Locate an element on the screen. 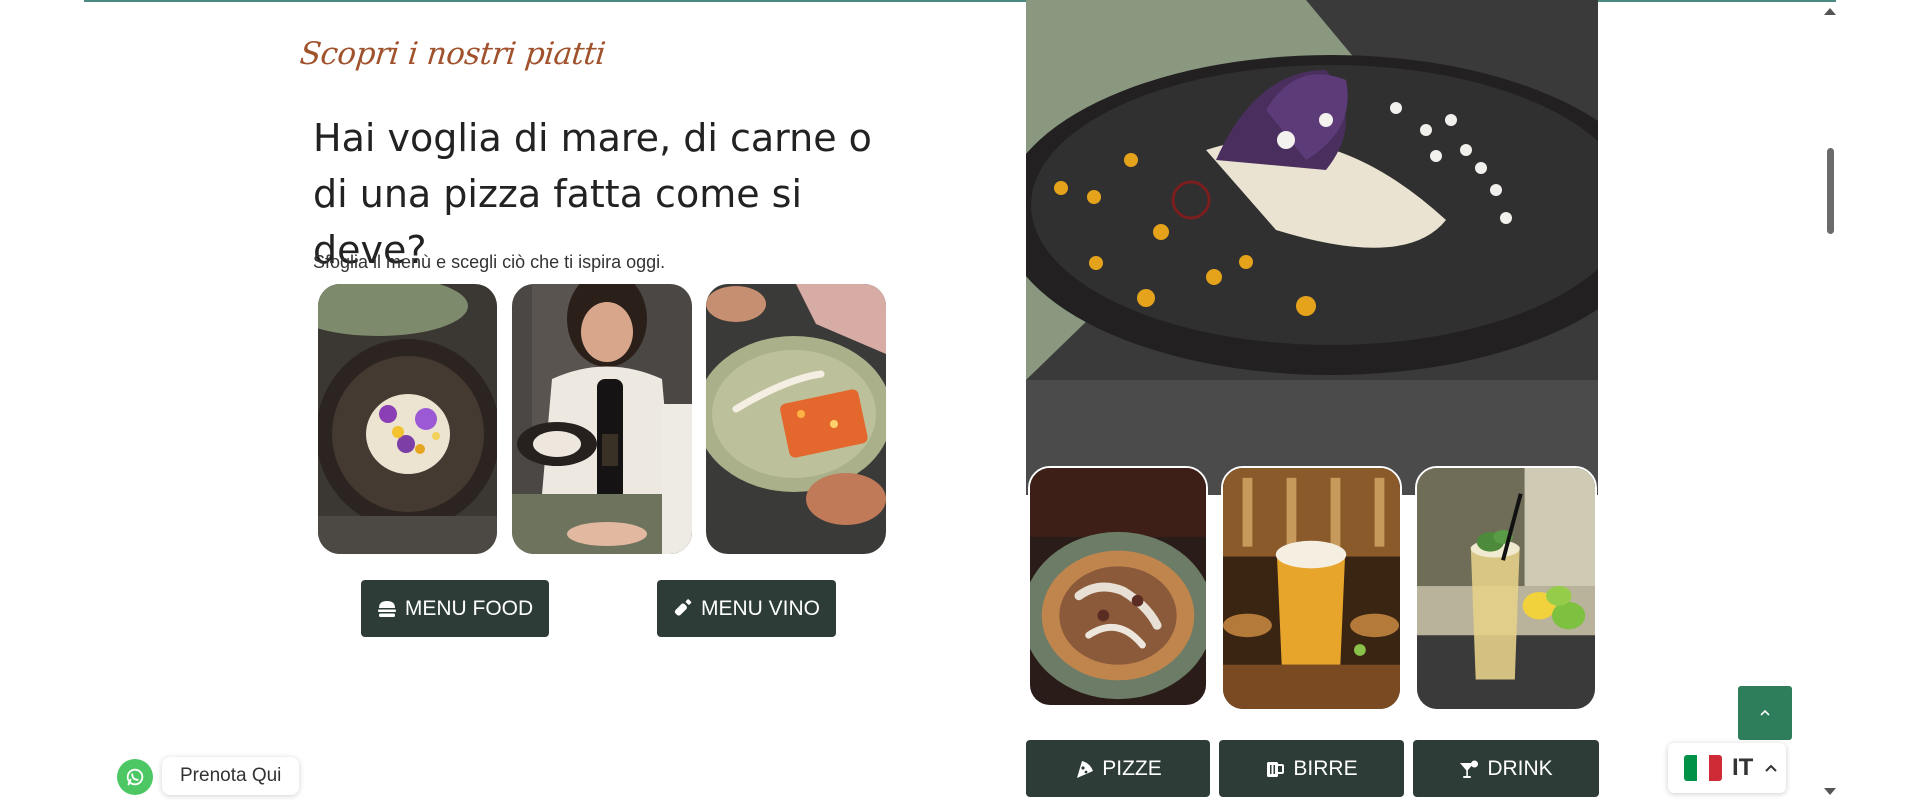 The image size is (1920, 800). menu-vino-label: MENU VINO is located at coordinates (760, 608).